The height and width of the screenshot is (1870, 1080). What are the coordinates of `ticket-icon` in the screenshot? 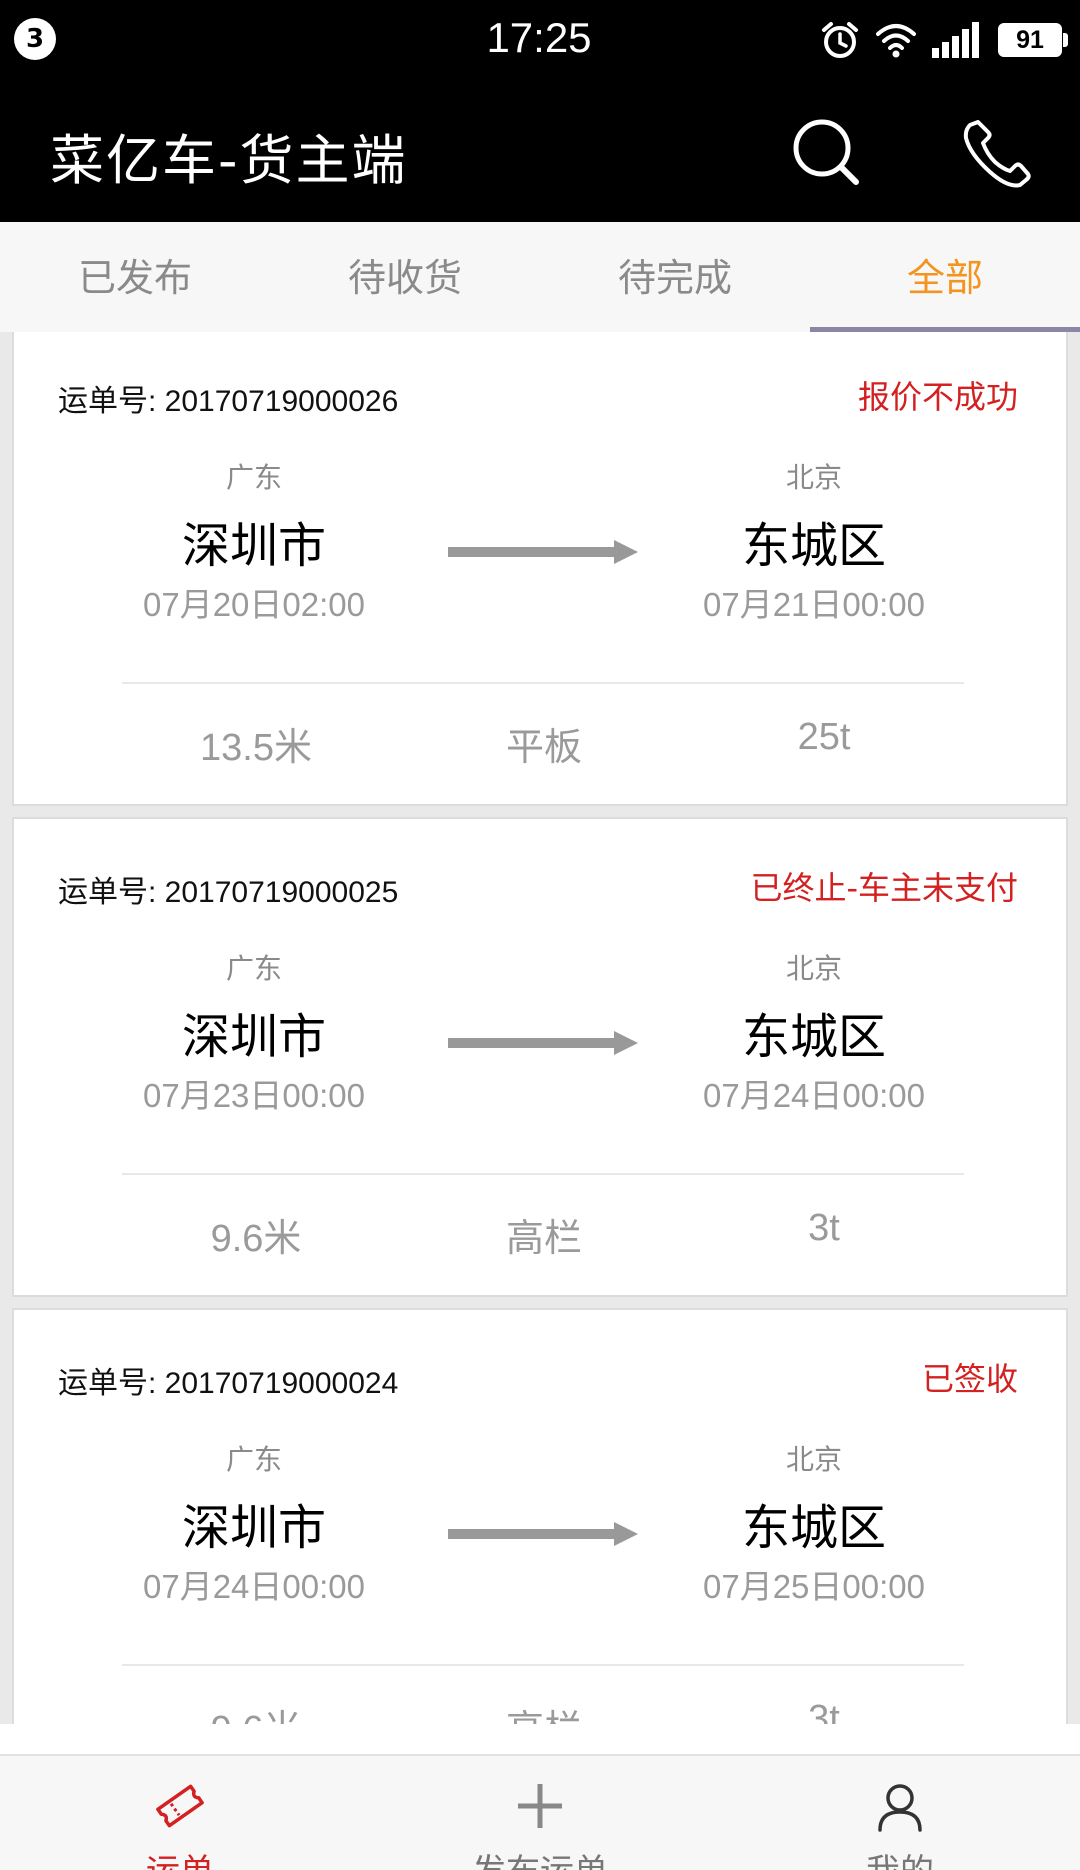 It's located at (180, 1806).